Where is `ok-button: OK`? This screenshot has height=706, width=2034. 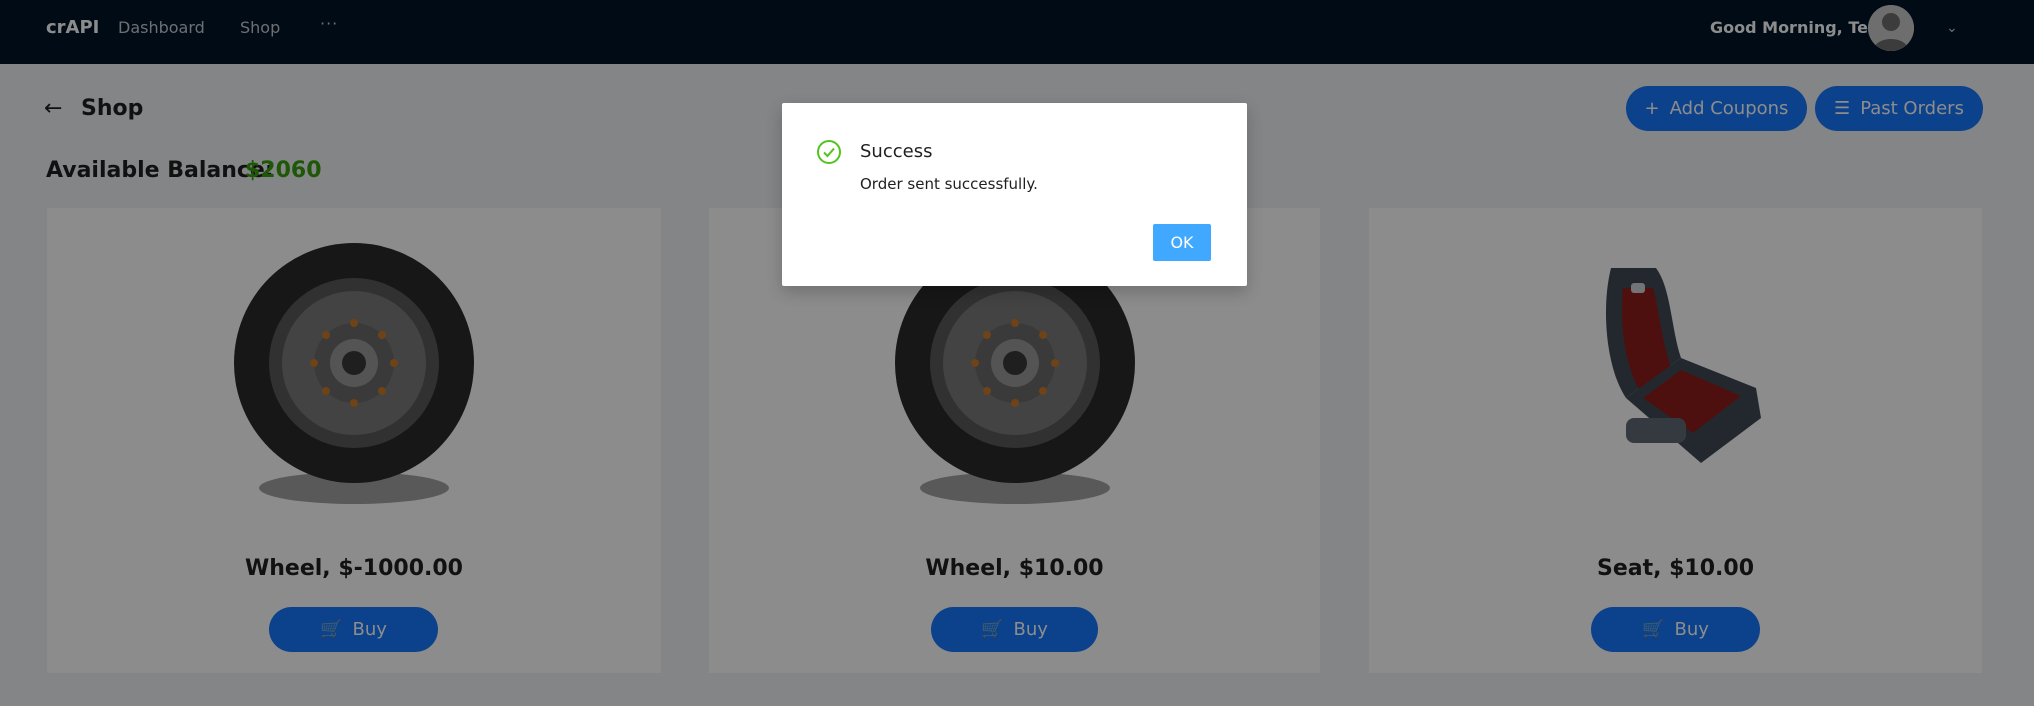
ok-button: OK is located at coordinates (1182, 242).